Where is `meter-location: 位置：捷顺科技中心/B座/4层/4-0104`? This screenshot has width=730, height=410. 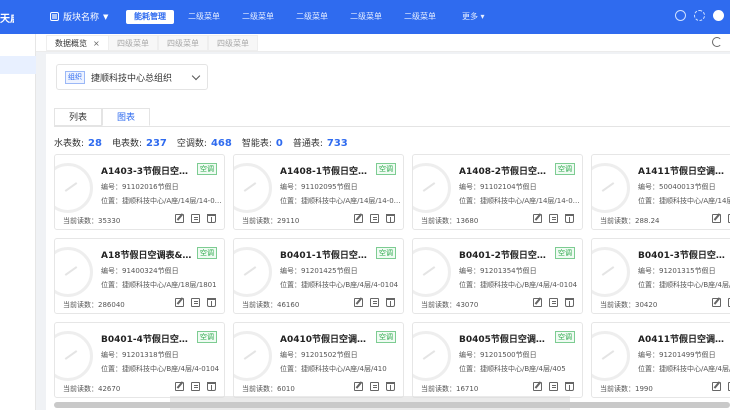
meter-location: 位置：捷顺科技中心/B座/4层/4-0104 is located at coordinates (160, 369).